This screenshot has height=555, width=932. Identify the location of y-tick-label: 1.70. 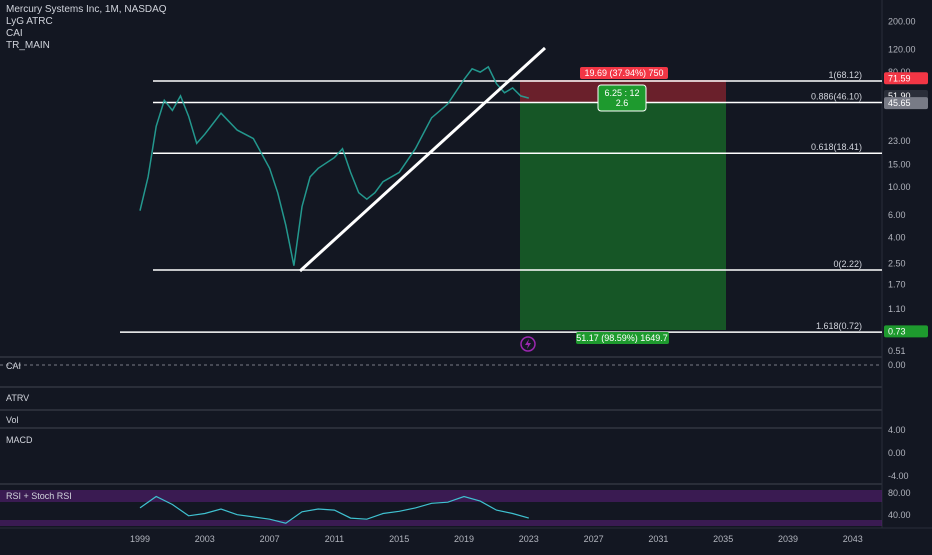
(897, 285).